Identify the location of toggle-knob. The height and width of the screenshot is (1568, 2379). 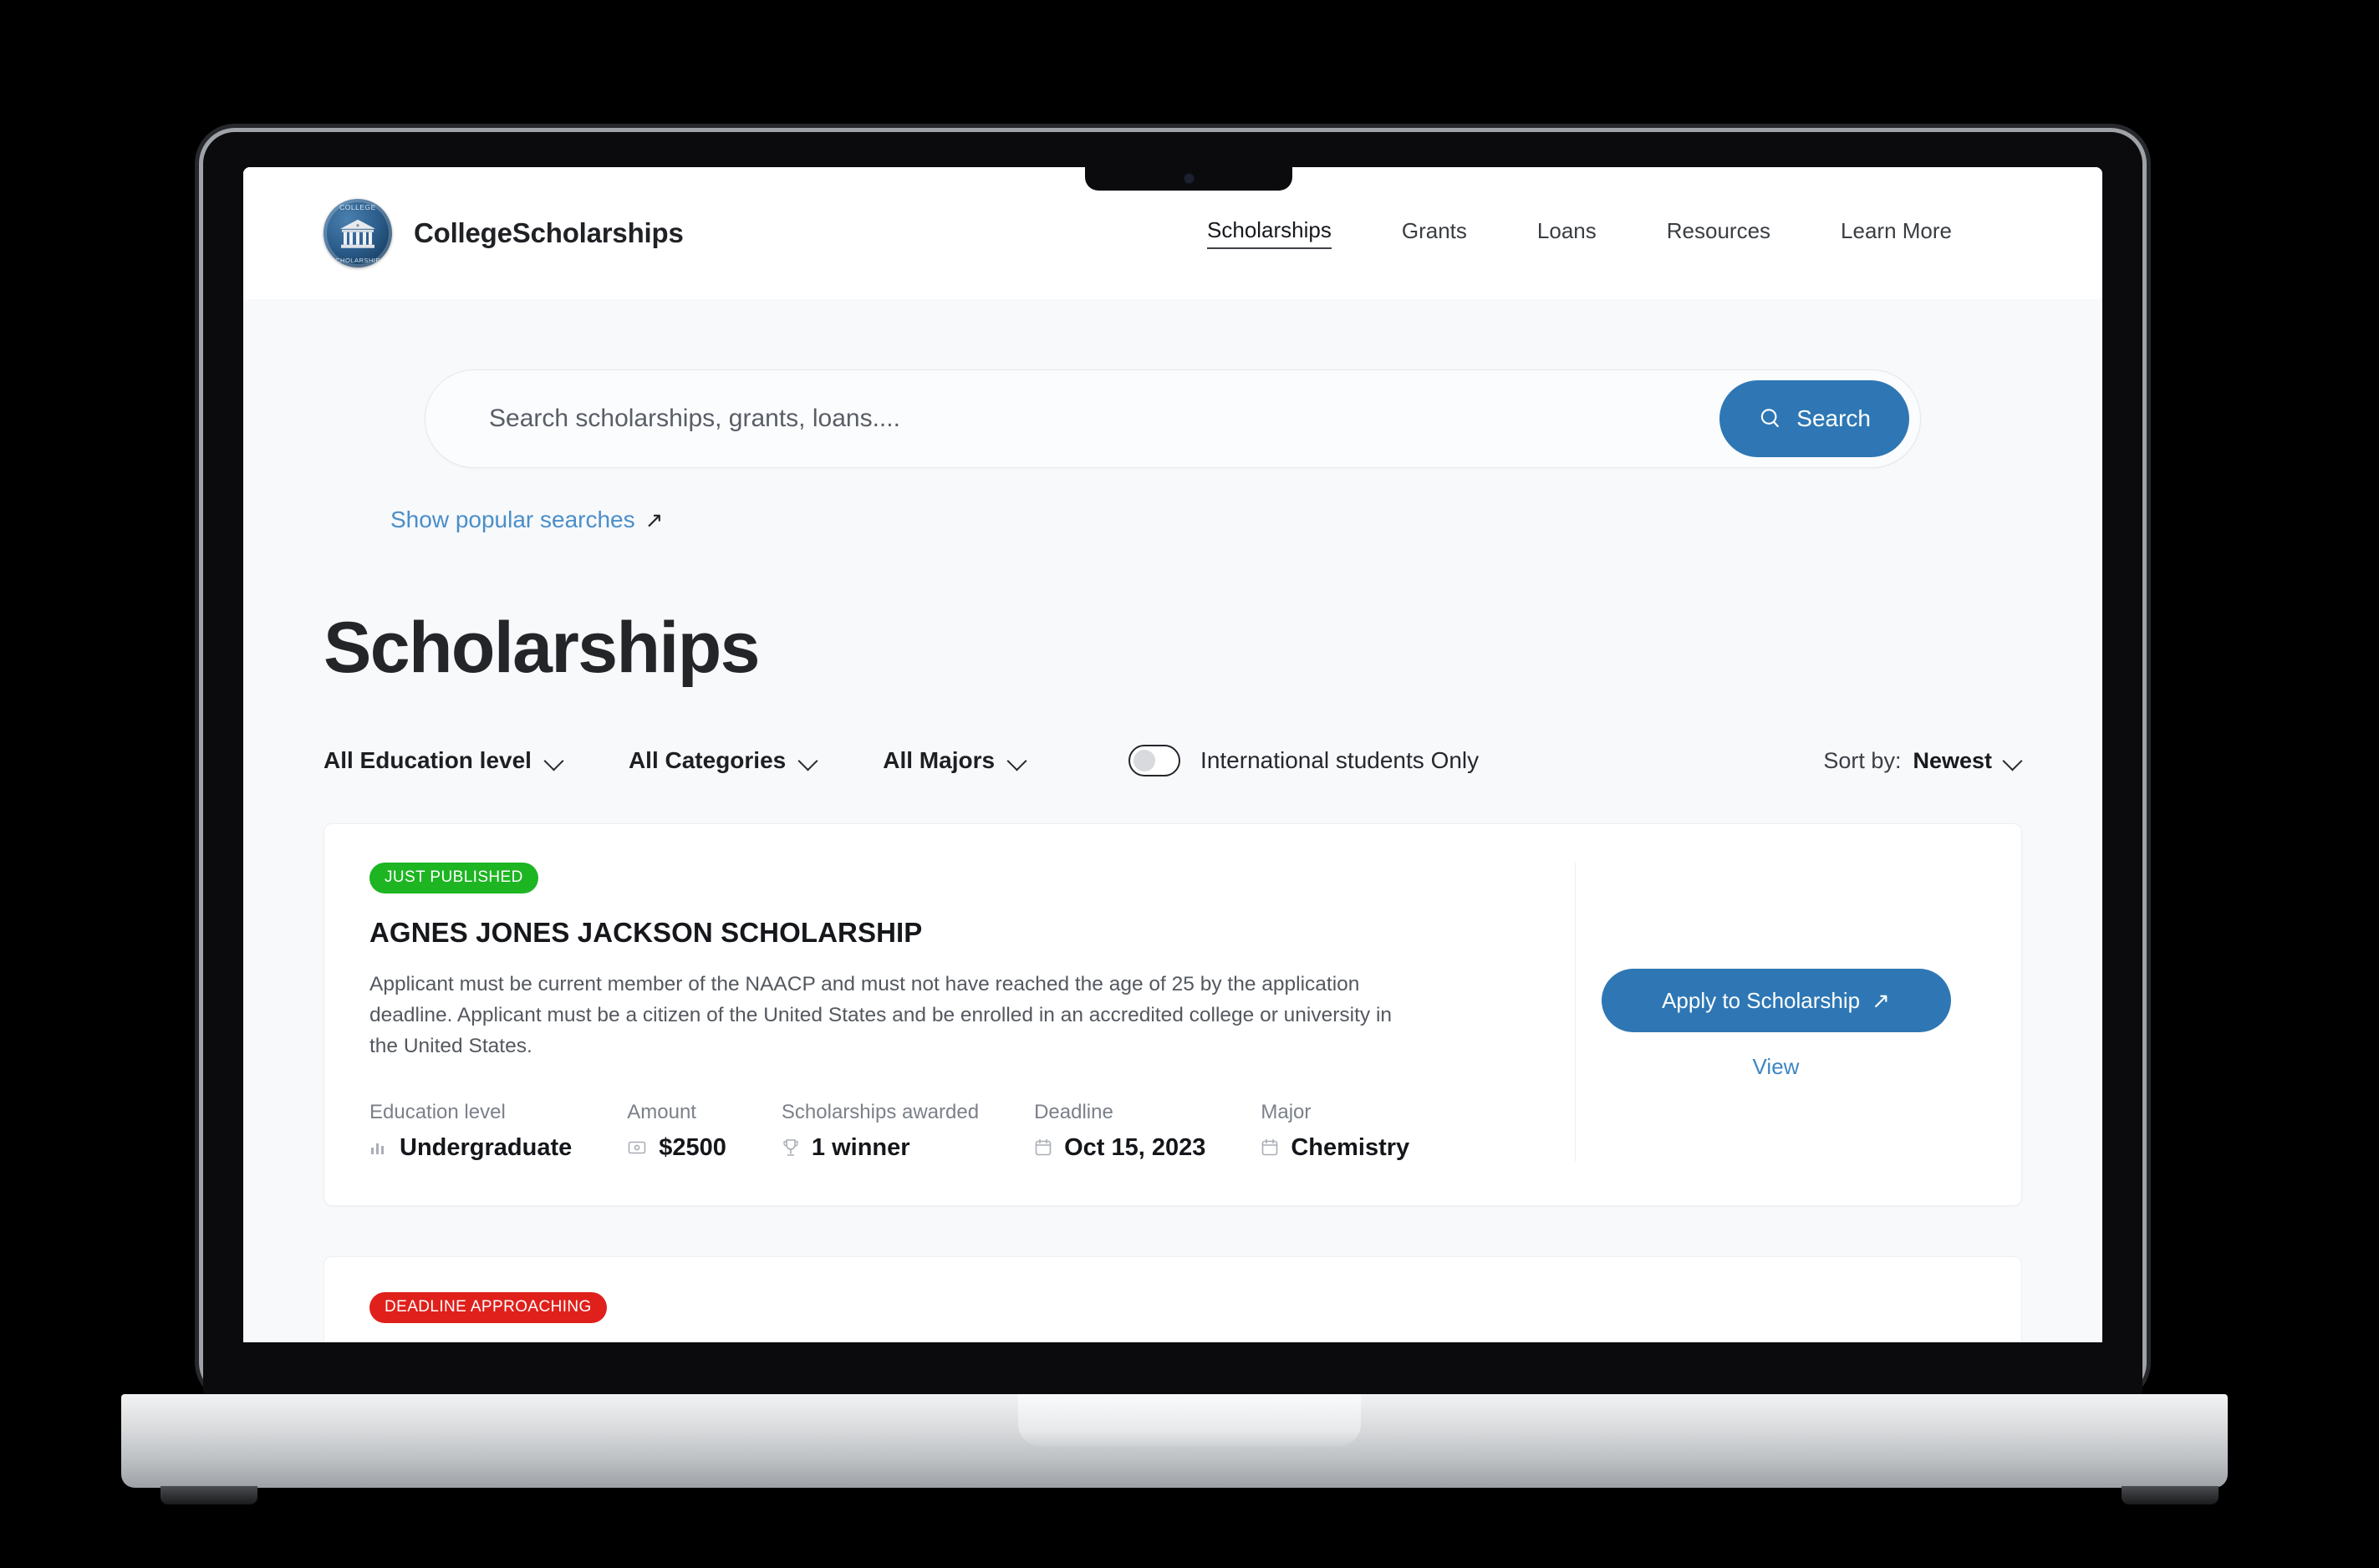
(1144, 760).